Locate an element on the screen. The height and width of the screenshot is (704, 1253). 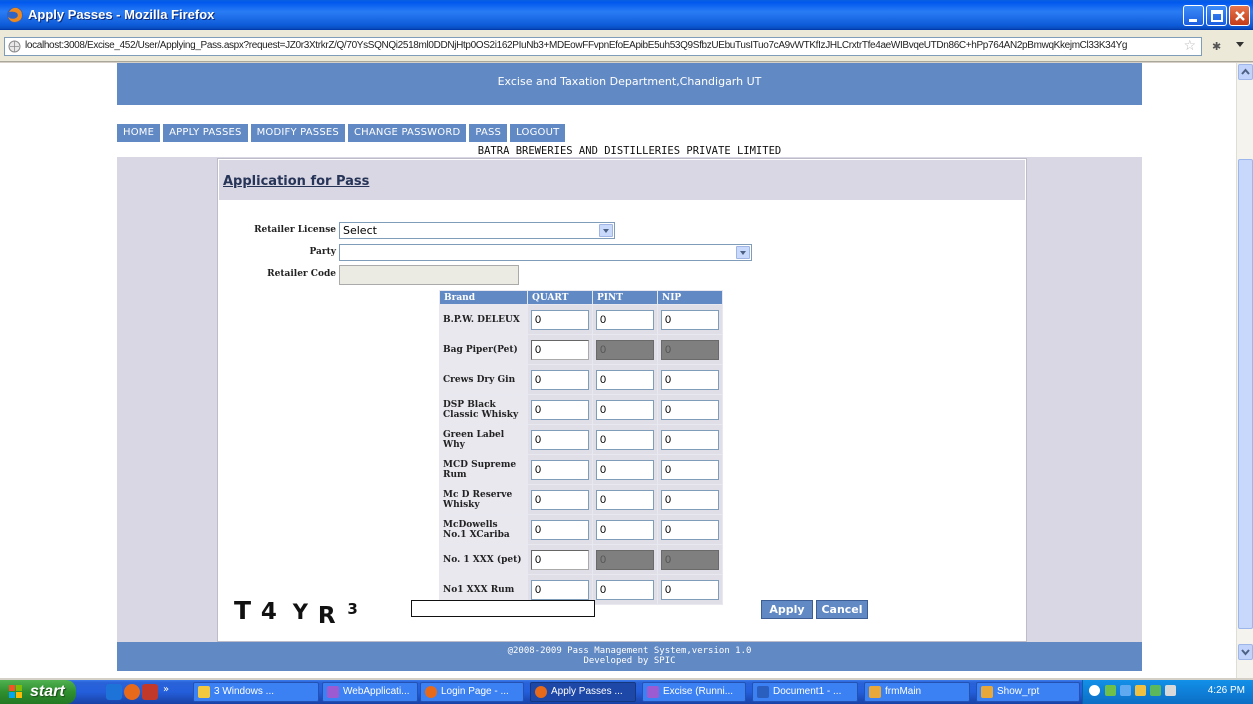
menu-item-pass: PASS is located at coordinates (488, 133).